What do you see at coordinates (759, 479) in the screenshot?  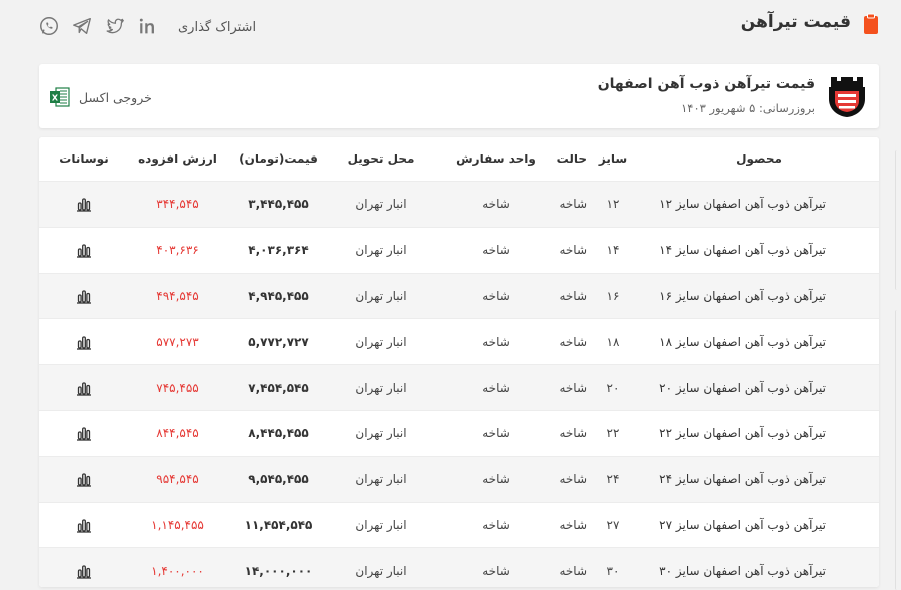 I see `cell-product: تیرآهن ذوب آهن اصفهان سایز ۲۴` at bounding box center [759, 479].